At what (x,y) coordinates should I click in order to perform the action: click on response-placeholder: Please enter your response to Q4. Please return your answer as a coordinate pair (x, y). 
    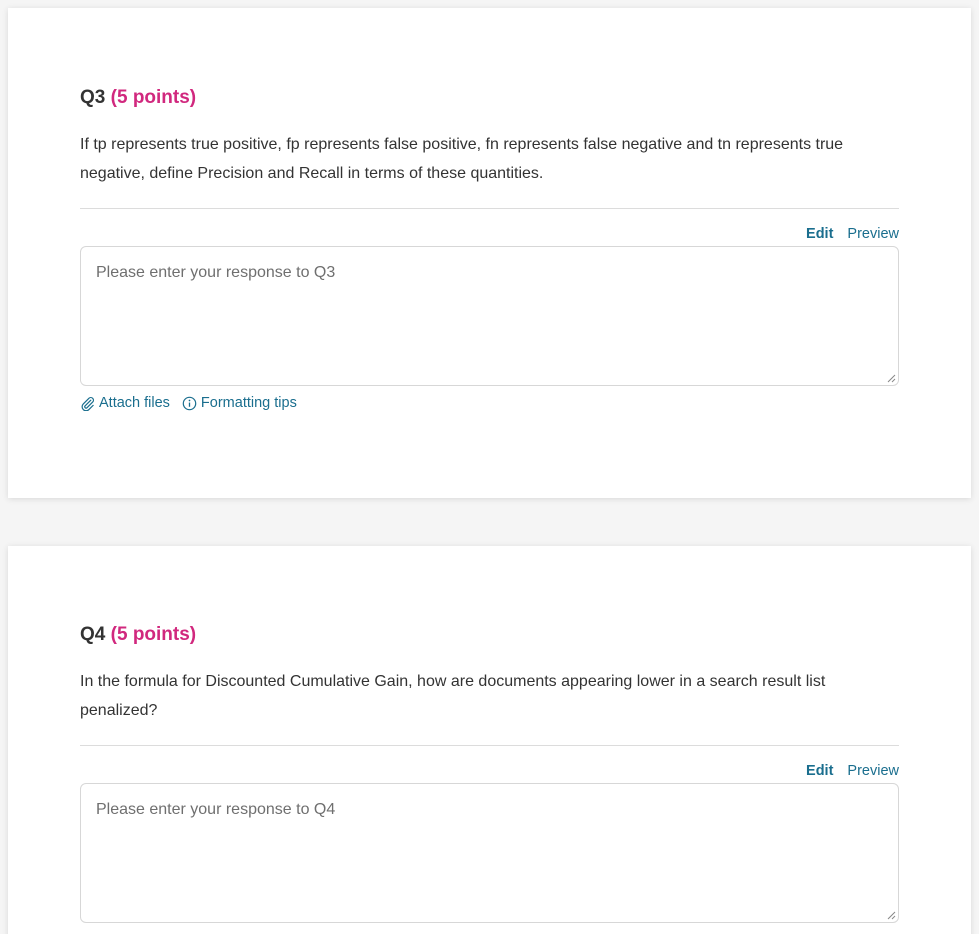
    Looking at the image, I should click on (216, 809).